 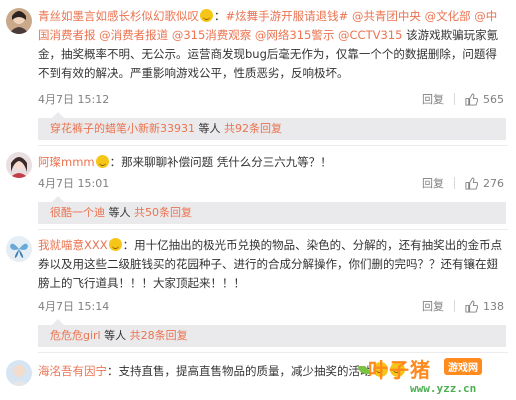 I want to click on username-link: 我就喵意XXX, so click(x=73, y=245).